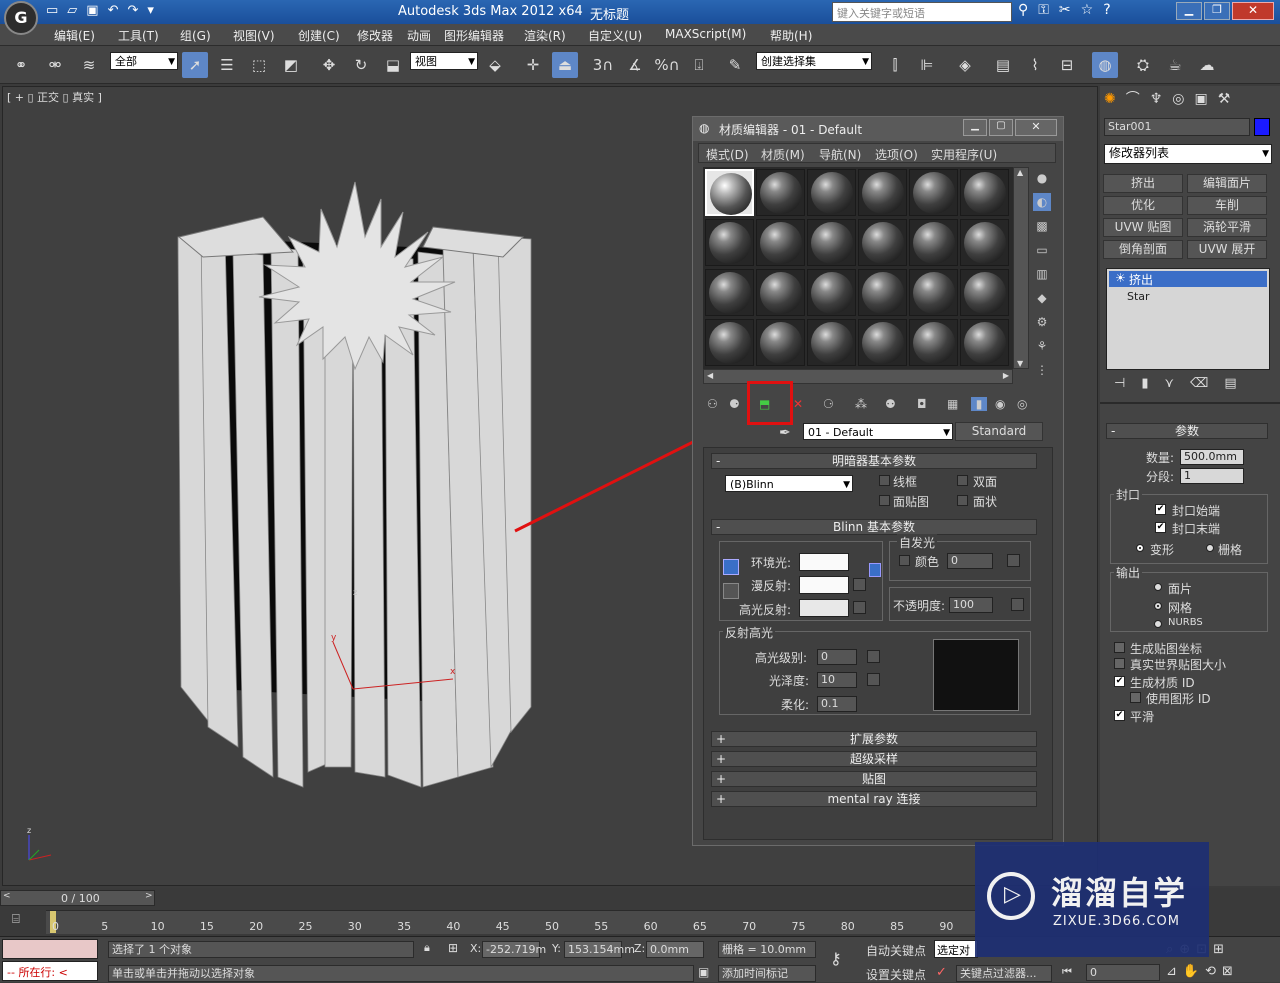 This screenshot has width=1280, height=983. What do you see at coordinates (77, 898) in the screenshot?
I see `time-slider: < 0 / 100 >` at bounding box center [77, 898].